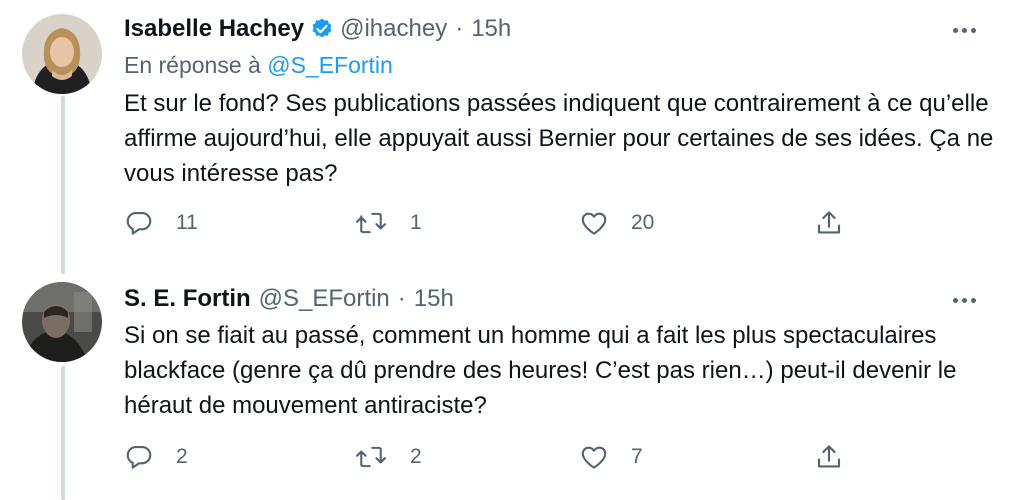 The width and height of the screenshot is (1020, 500). I want to click on reply-button: 2, so click(156, 457).